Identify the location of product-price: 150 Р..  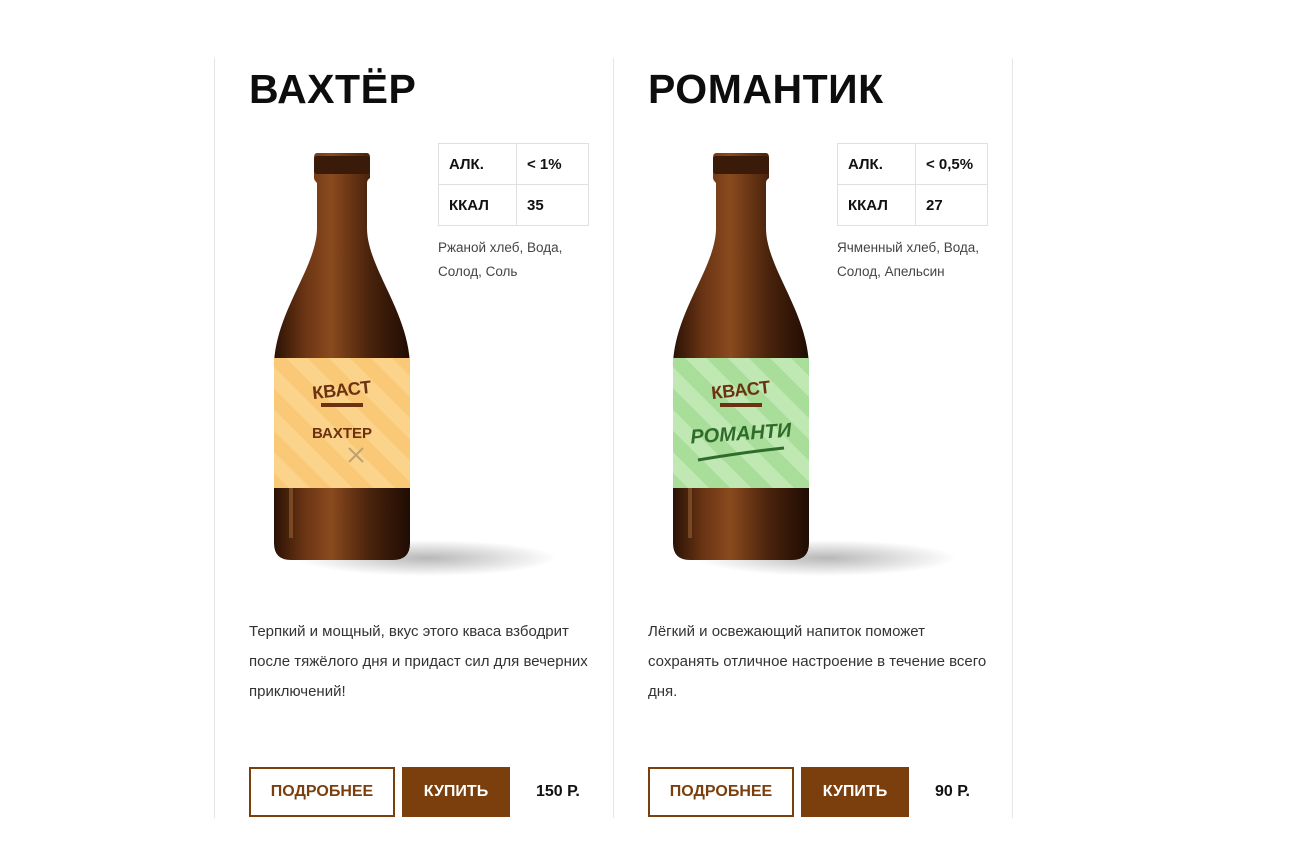
(558, 791).